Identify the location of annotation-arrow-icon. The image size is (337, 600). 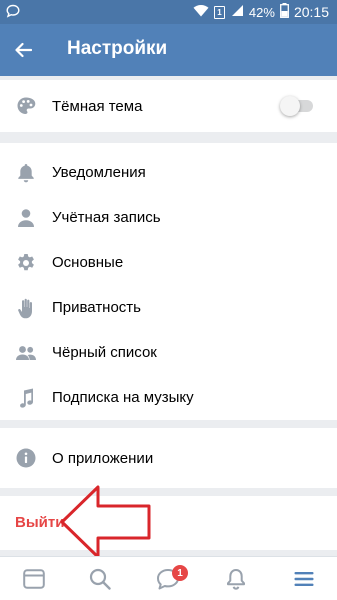
(105, 522).